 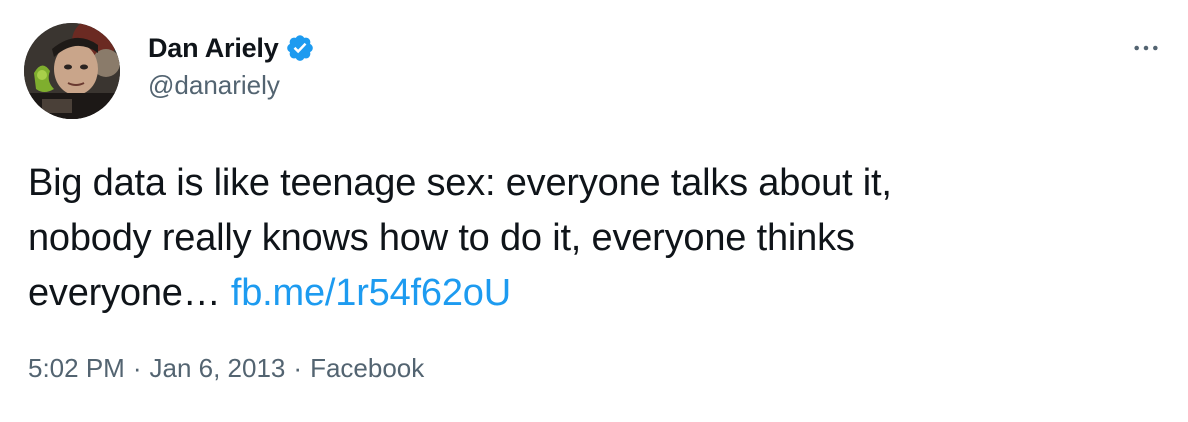 I want to click on tweet-metadata: 5:02 PM · Jan 6, 2013 · Facebook, so click(x=226, y=368).